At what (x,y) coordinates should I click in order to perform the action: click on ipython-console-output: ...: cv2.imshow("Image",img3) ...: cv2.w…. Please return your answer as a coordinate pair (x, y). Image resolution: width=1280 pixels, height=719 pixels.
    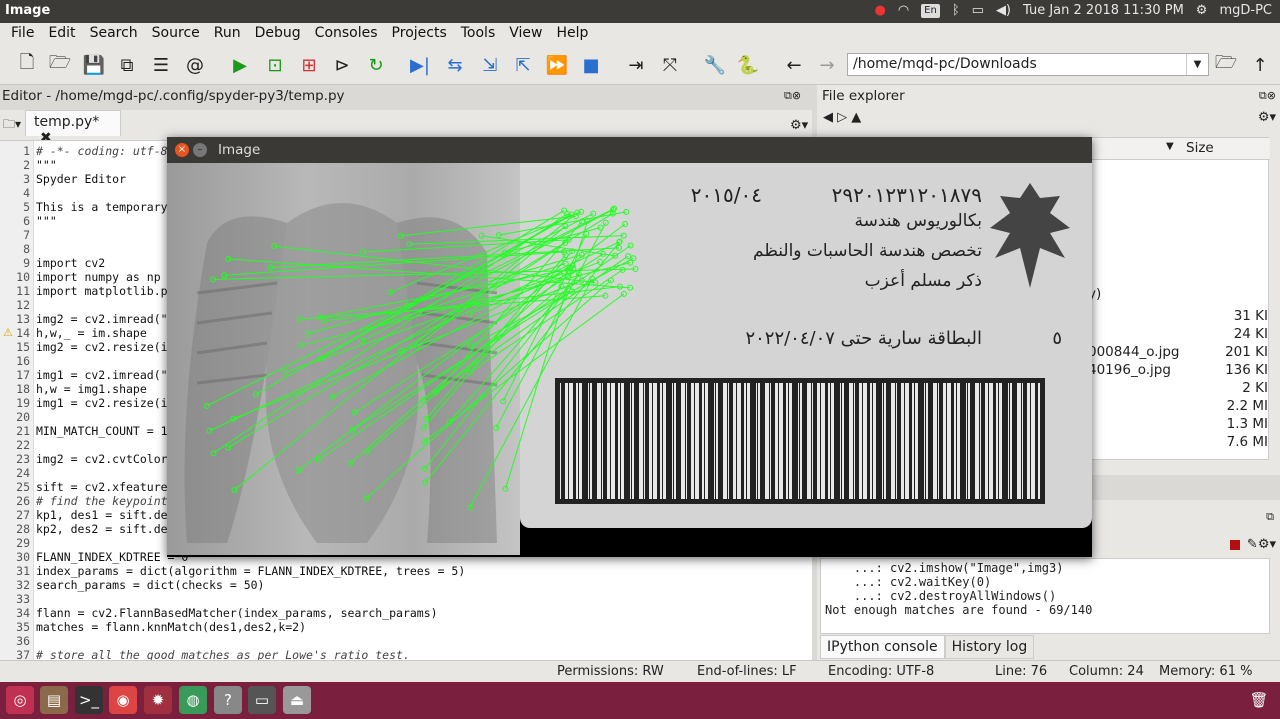
    Looking at the image, I should click on (1045, 596).